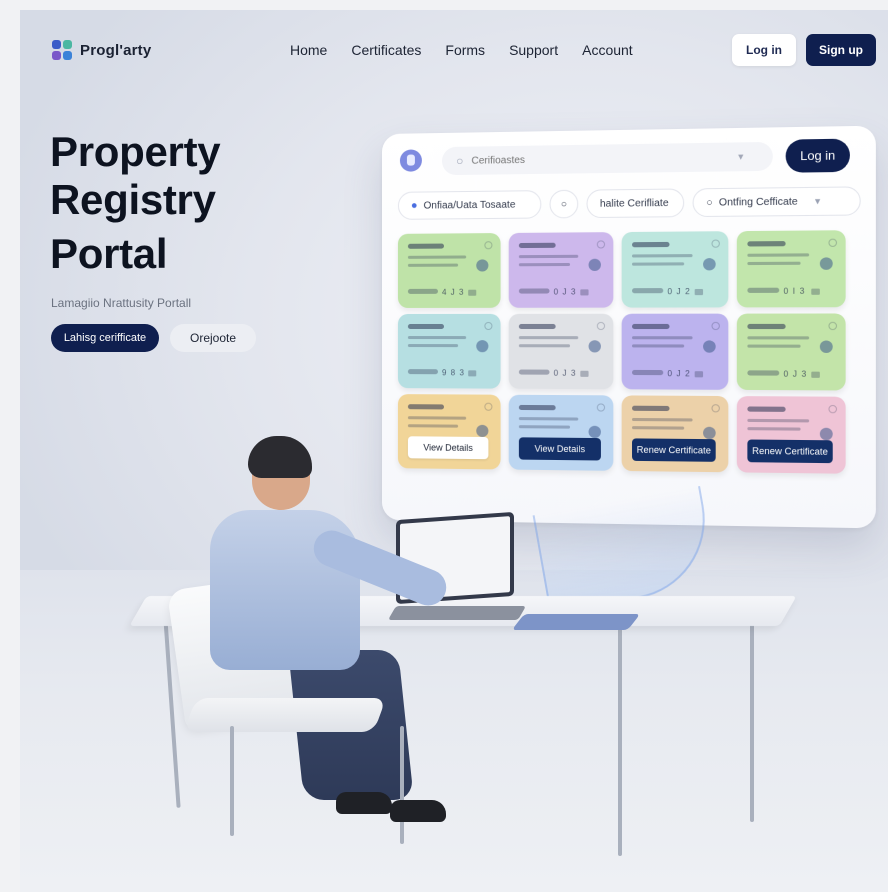 Image resolution: width=888 pixels, height=892 pixels. Describe the element at coordinates (115, 50) in the screenshot. I see `brand-name: Progl'arty` at that location.